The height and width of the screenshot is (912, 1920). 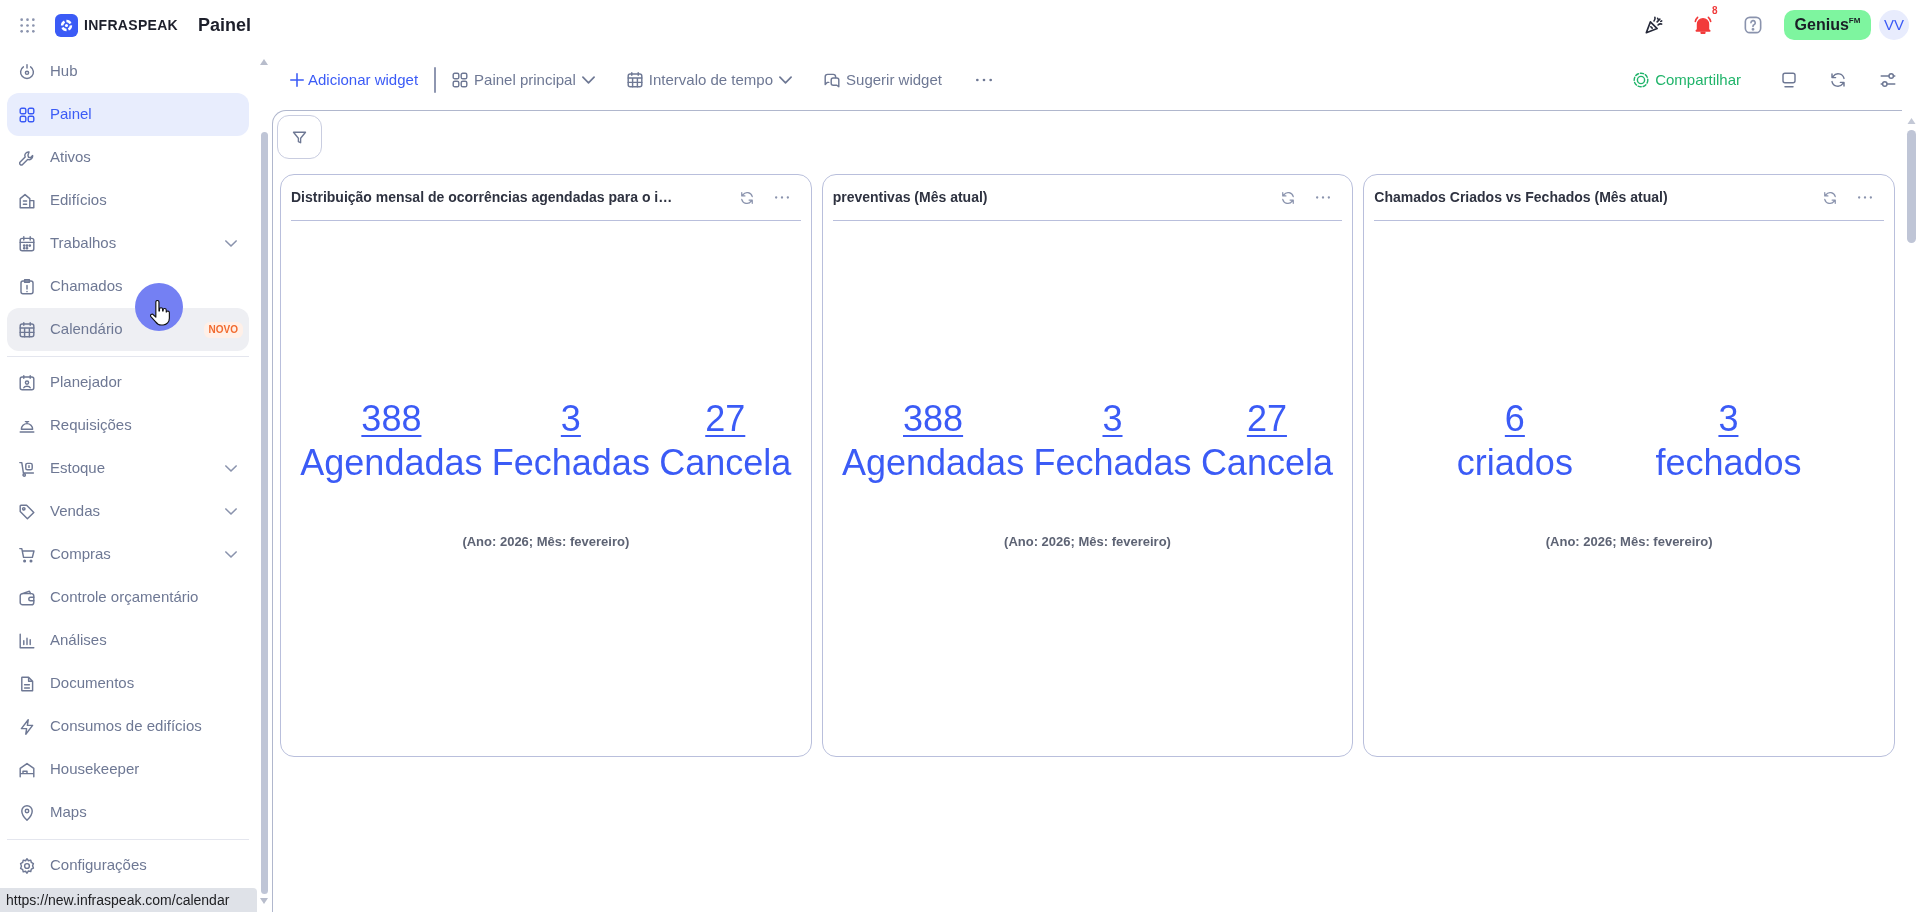 What do you see at coordinates (1703, 25) in the screenshot?
I see `bell-icon` at bounding box center [1703, 25].